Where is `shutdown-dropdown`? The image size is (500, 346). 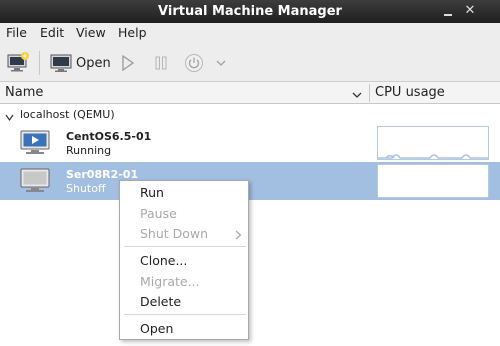 shutdown-dropdown is located at coordinates (221, 63).